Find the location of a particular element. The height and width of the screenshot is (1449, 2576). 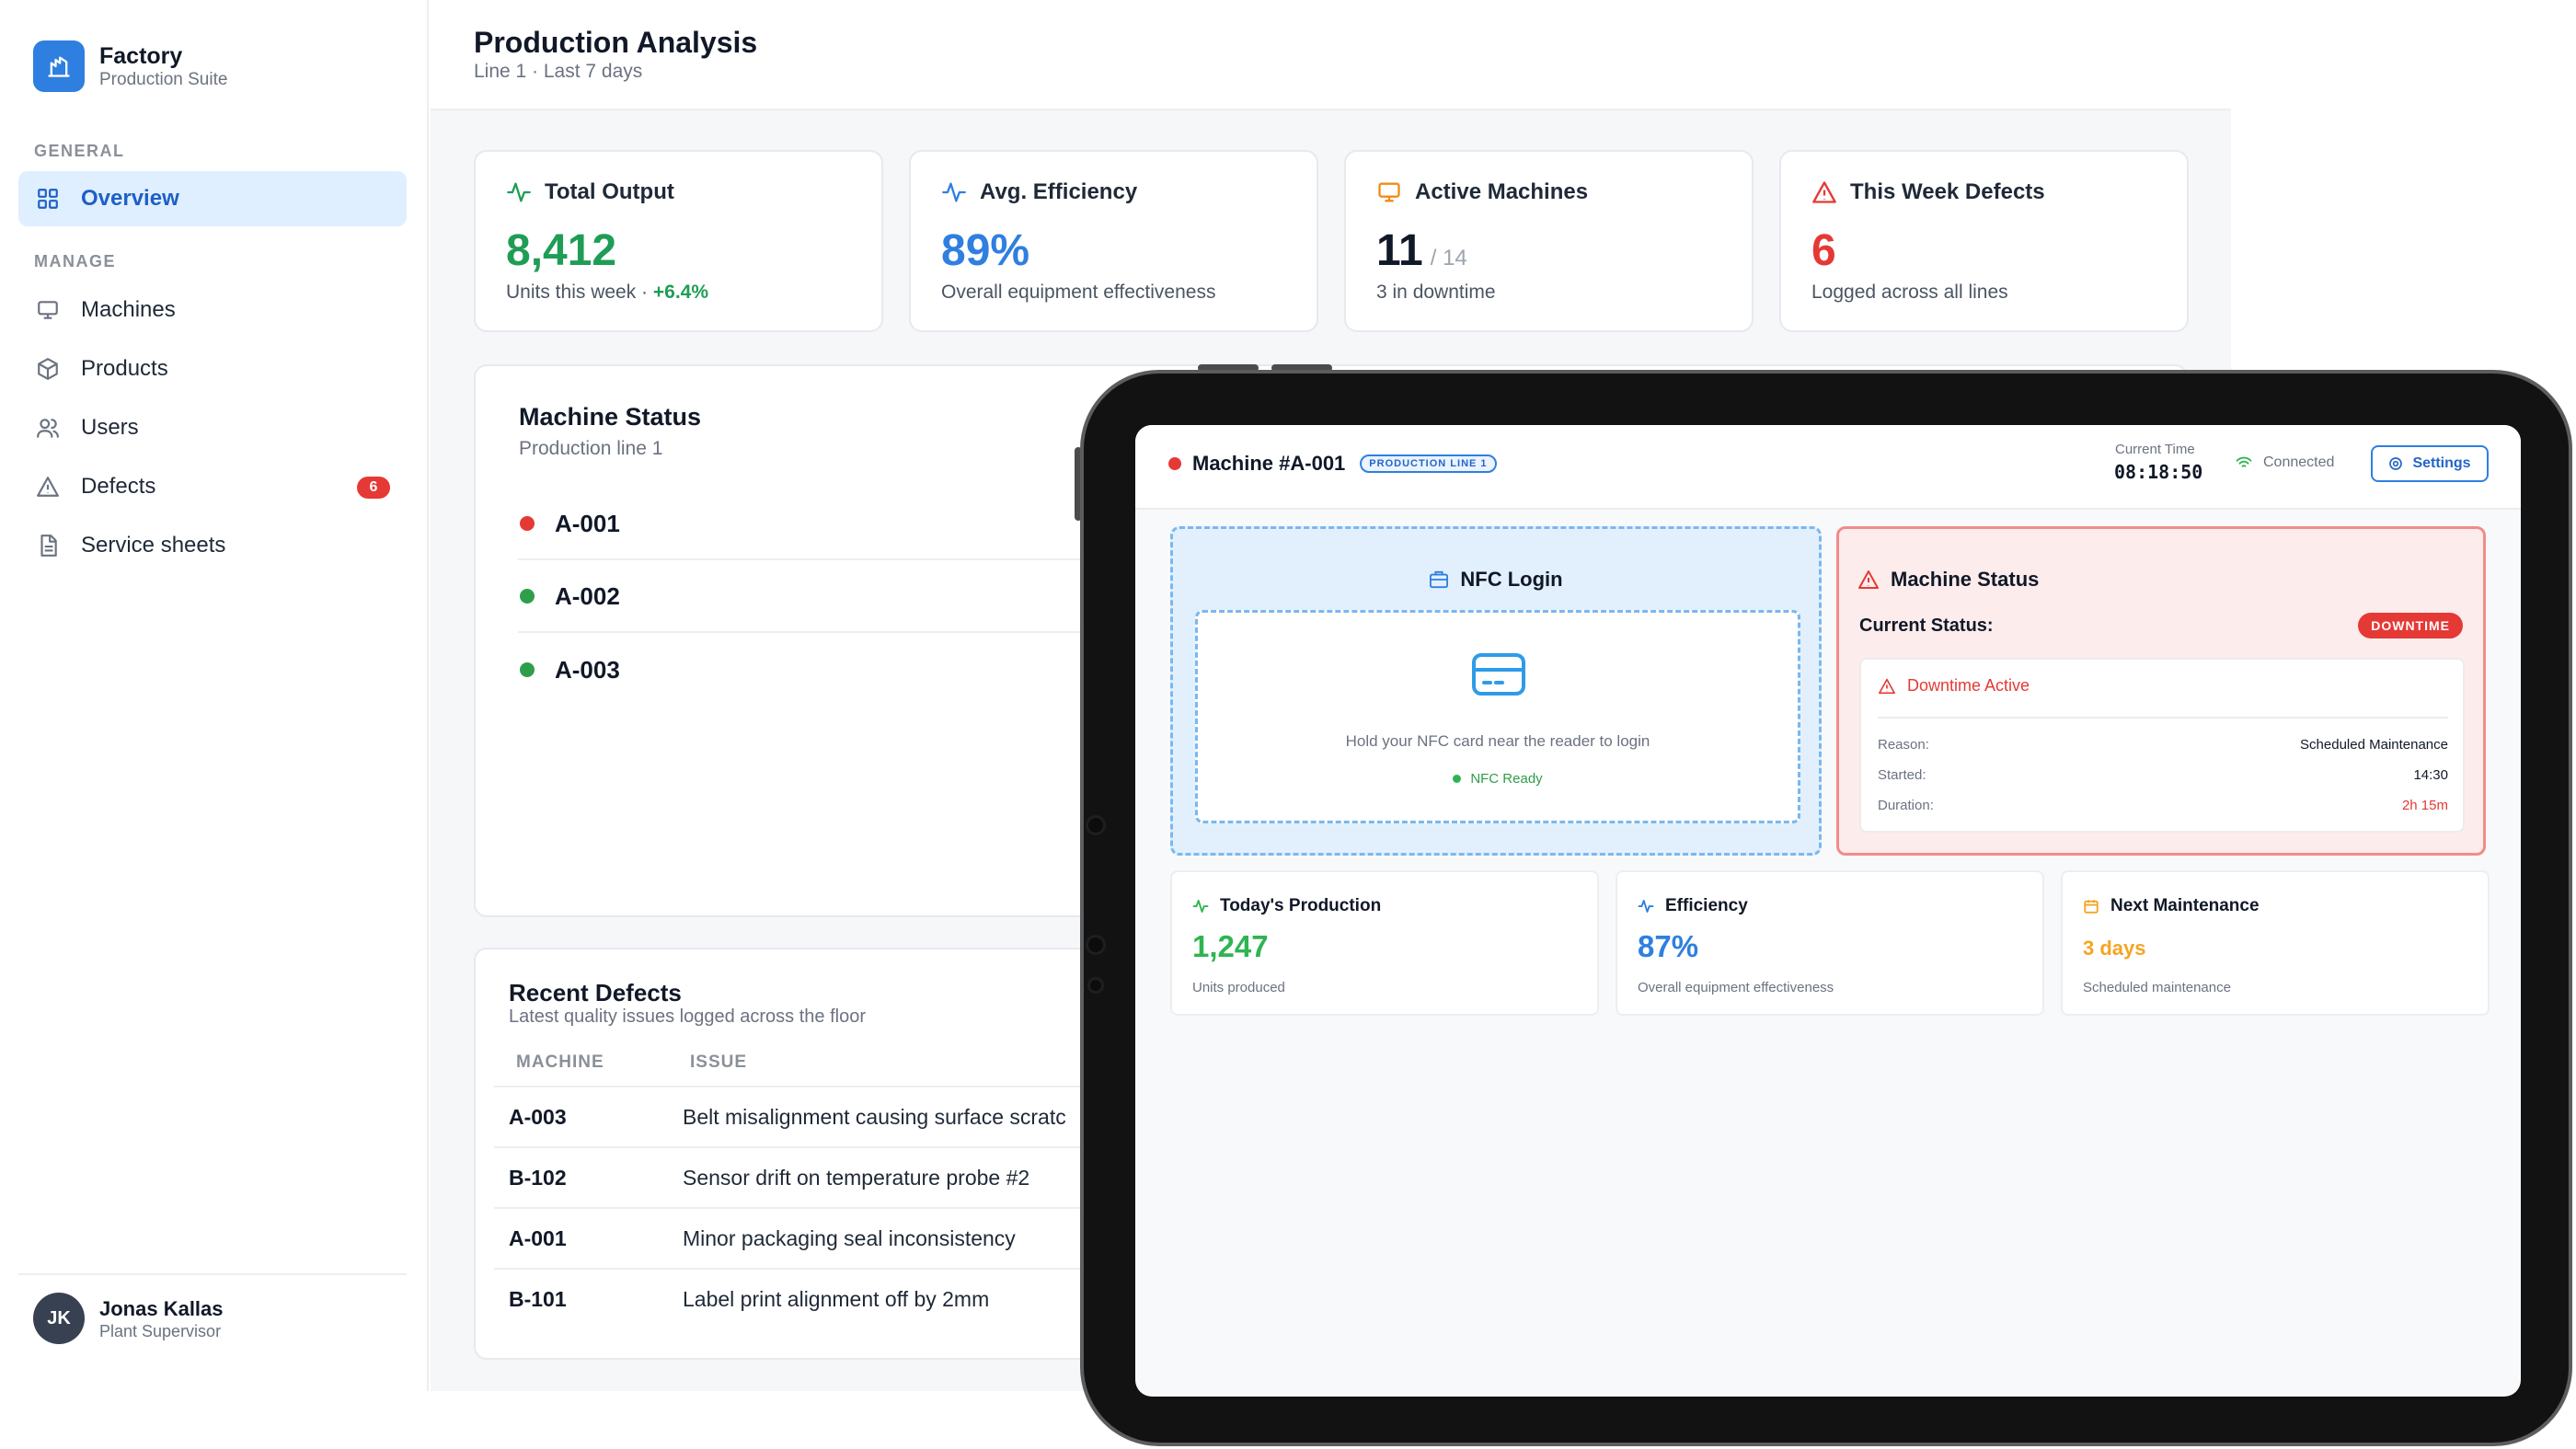

stat-value: 11 / 14 is located at coordinates (1421, 254).